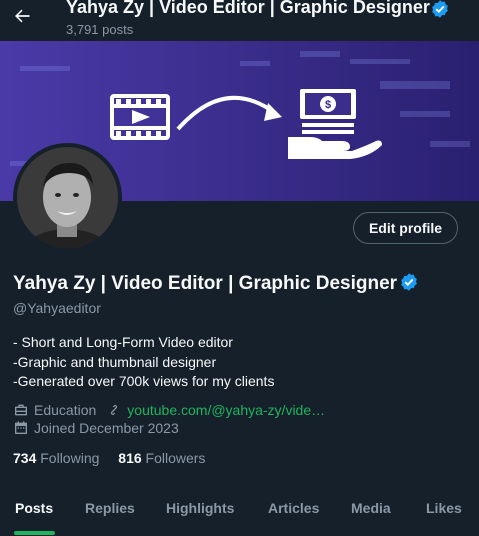 This screenshot has height=536, width=479. What do you see at coordinates (34, 533) in the screenshot?
I see `active-tab-indicator` at bounding box center [34, 533].